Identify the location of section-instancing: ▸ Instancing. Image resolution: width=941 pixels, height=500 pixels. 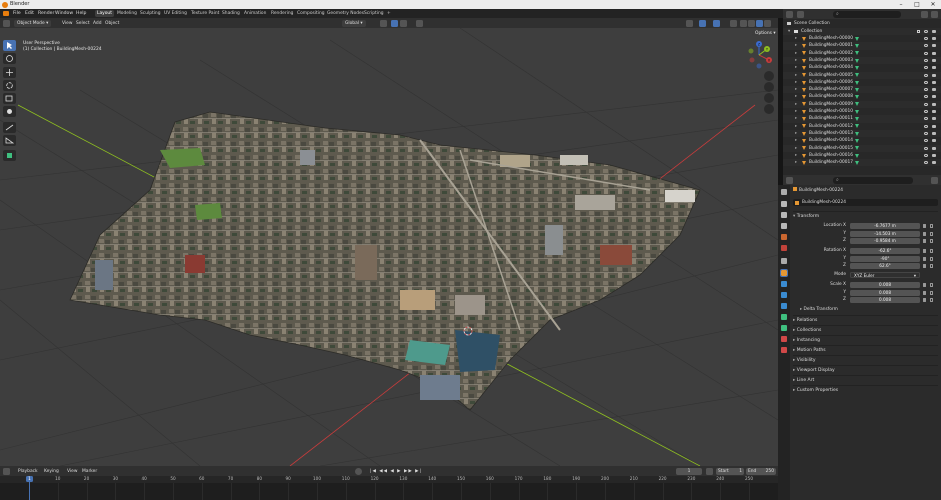
(865, 339).